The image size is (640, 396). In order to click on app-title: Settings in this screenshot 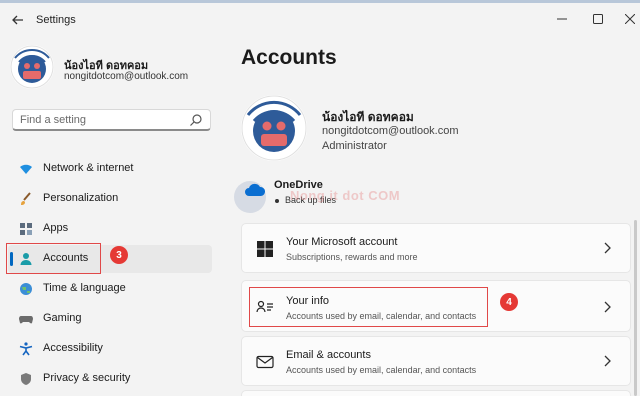, I will do `click(56, 20)`.